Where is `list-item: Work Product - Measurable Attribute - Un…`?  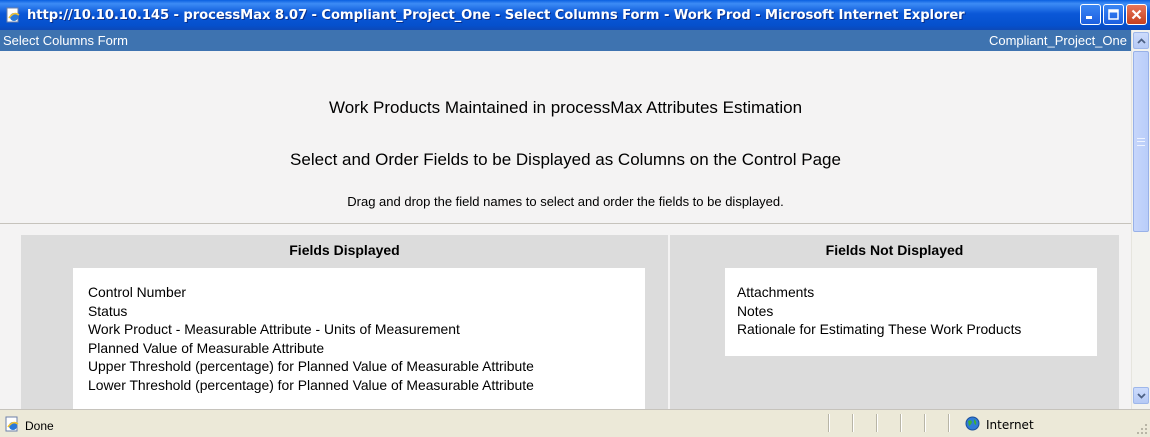
list-item: Work Product - Measurable Attribute - Un… is located at coordinates (366, 329).